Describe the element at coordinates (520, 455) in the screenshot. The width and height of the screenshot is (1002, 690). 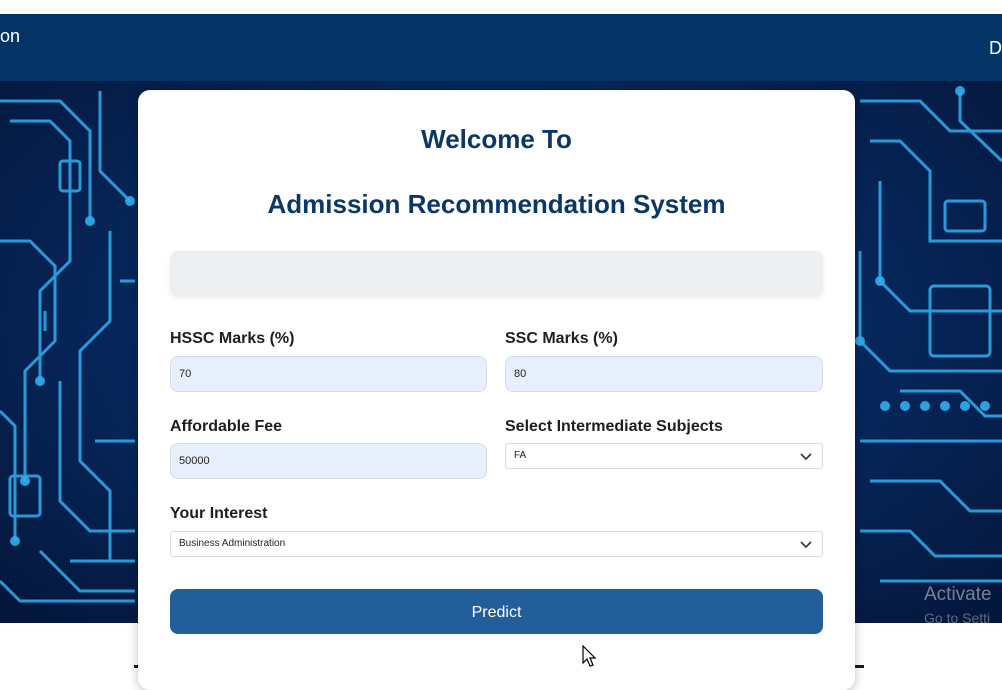
I see `subjects-selected-value: FA` at that location.